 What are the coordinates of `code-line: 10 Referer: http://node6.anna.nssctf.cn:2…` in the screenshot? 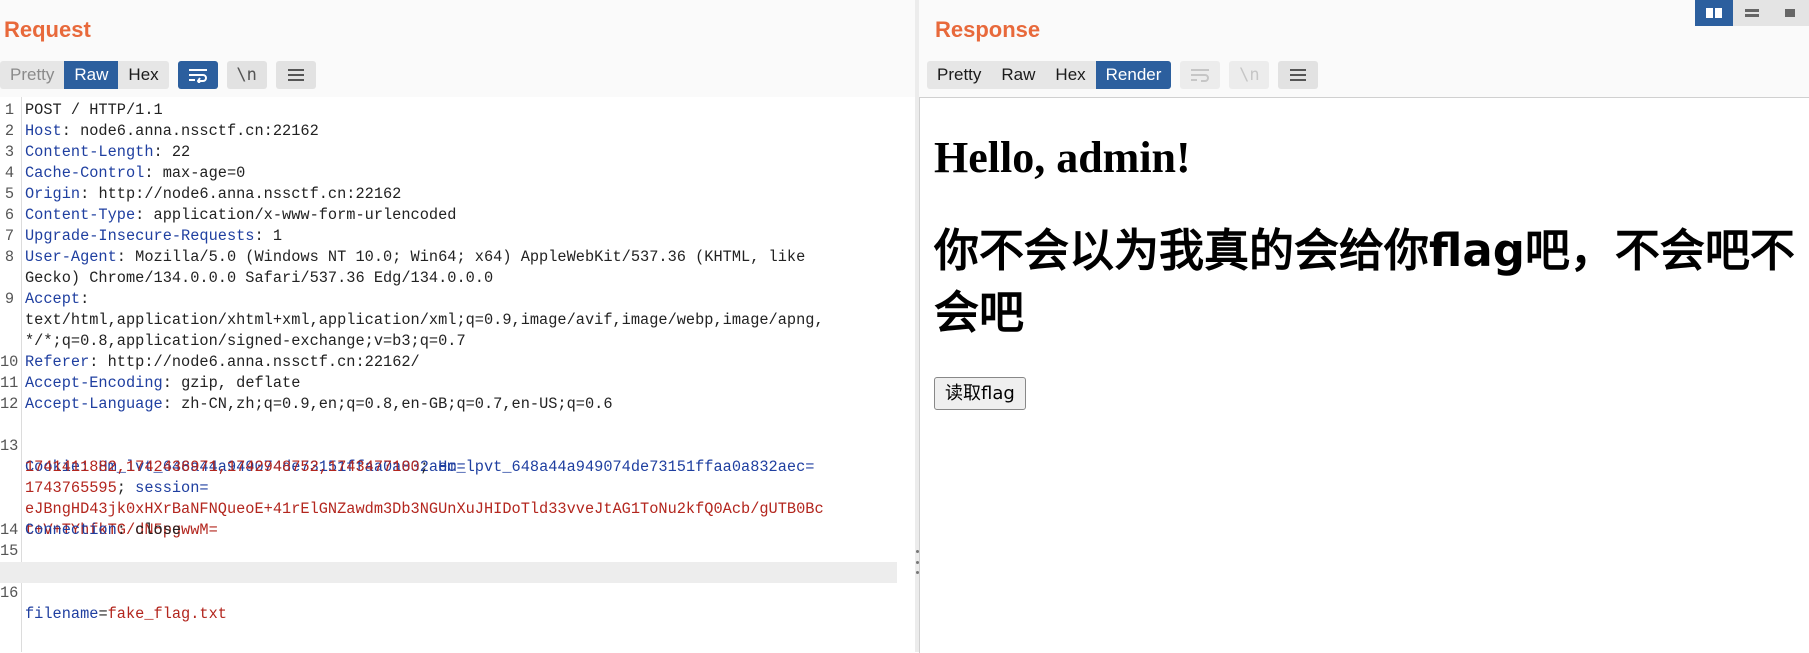 It's located at (210, 362).